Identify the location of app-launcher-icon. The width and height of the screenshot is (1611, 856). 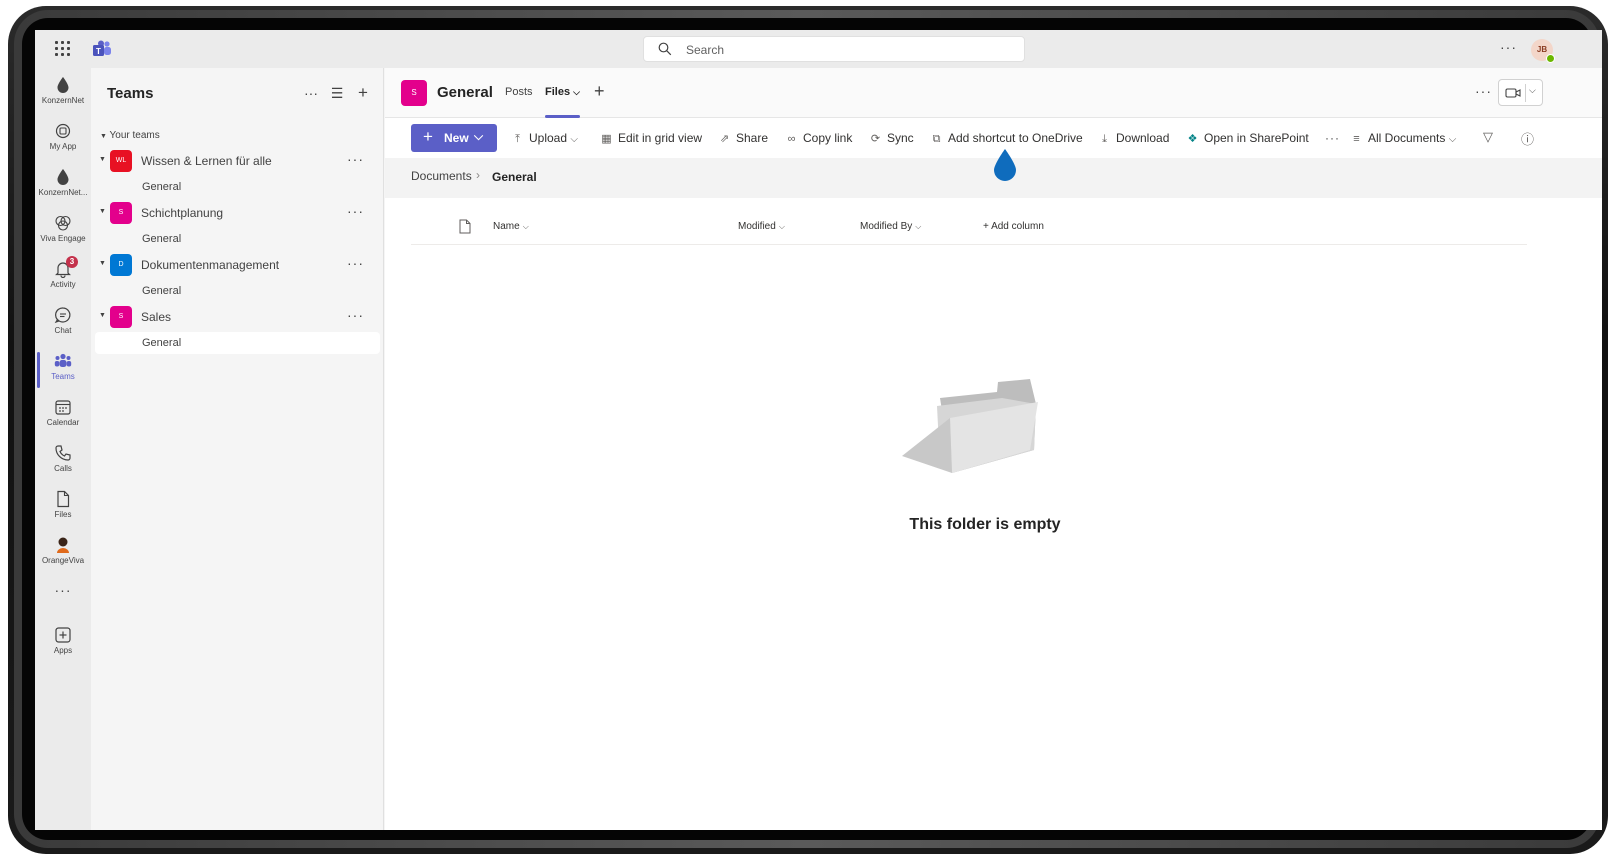
(63, 49).